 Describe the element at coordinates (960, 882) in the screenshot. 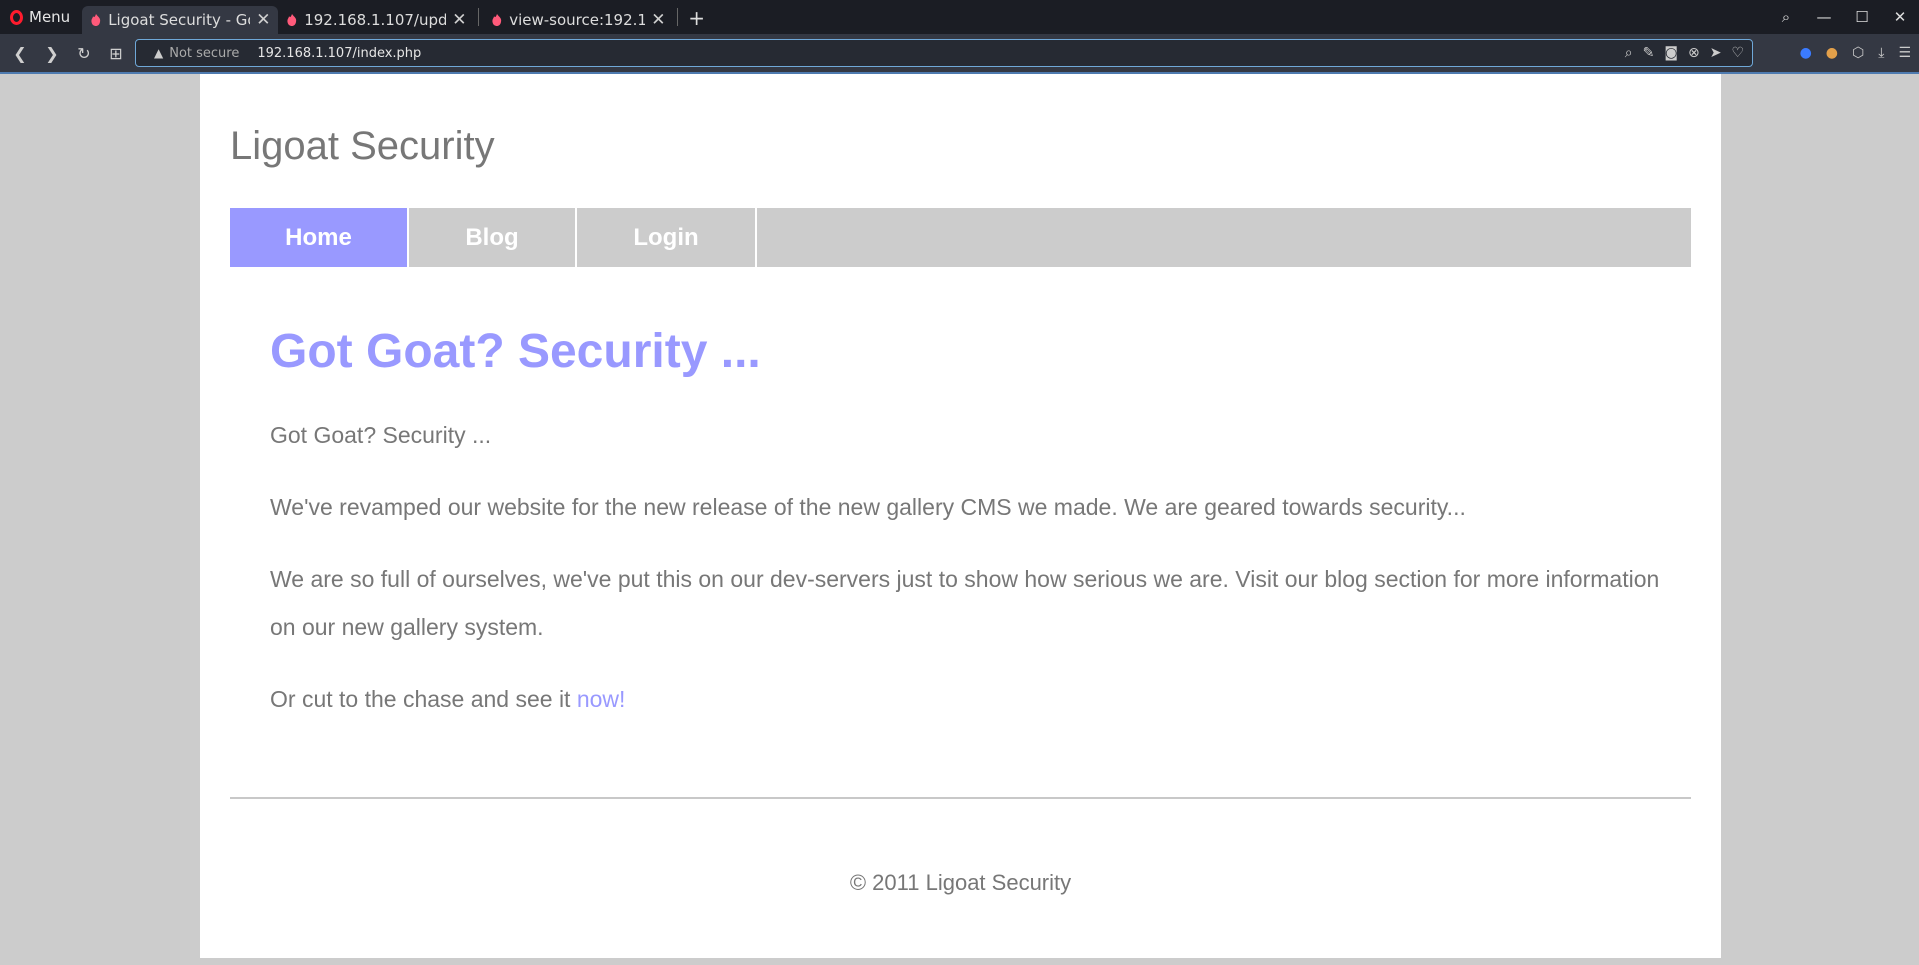

I see `footer-copyright: © 2011 Ligoat Security` at that location.